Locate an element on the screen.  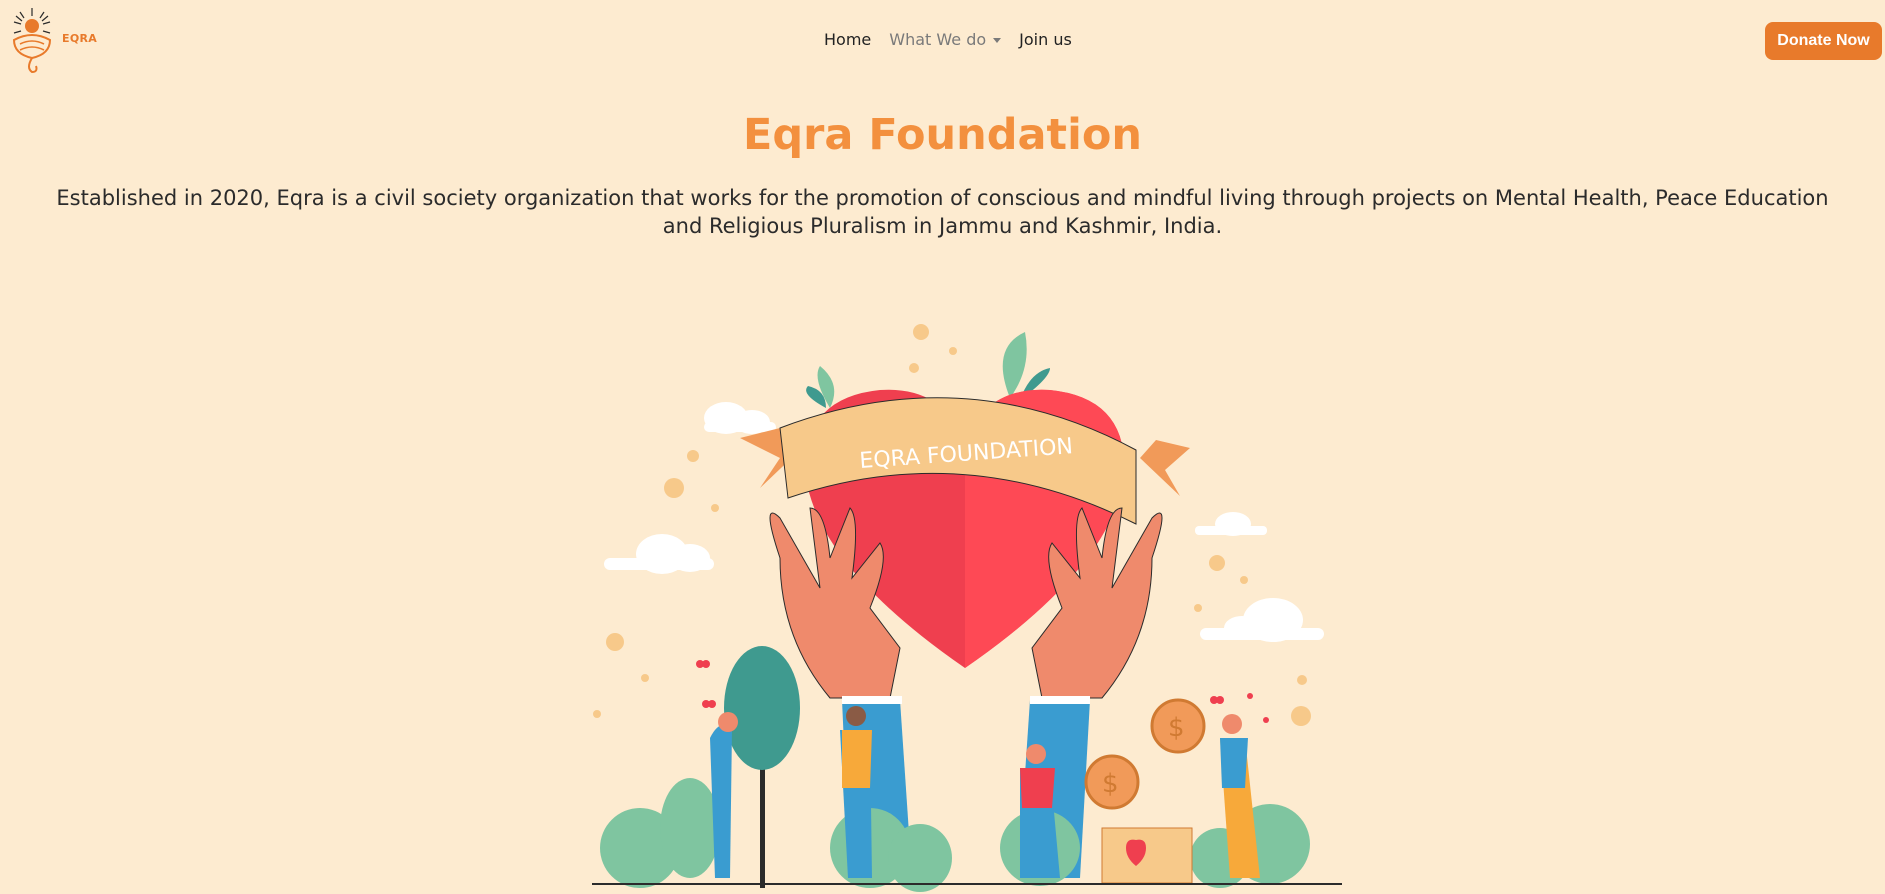
brand-name: EQRA is located at coordinates (79, 38).